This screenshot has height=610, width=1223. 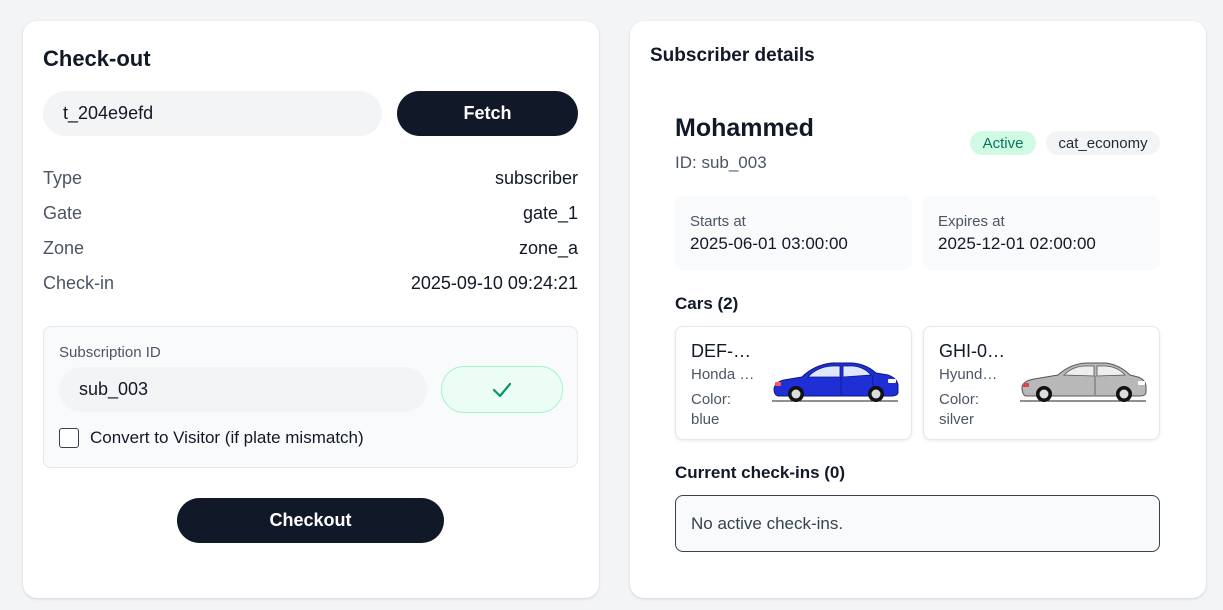 What do you see at coordinates (917, 523) in the screenshot?
I see `no-checkins-message: No active check-ins.` at bounding box center [917, 523].